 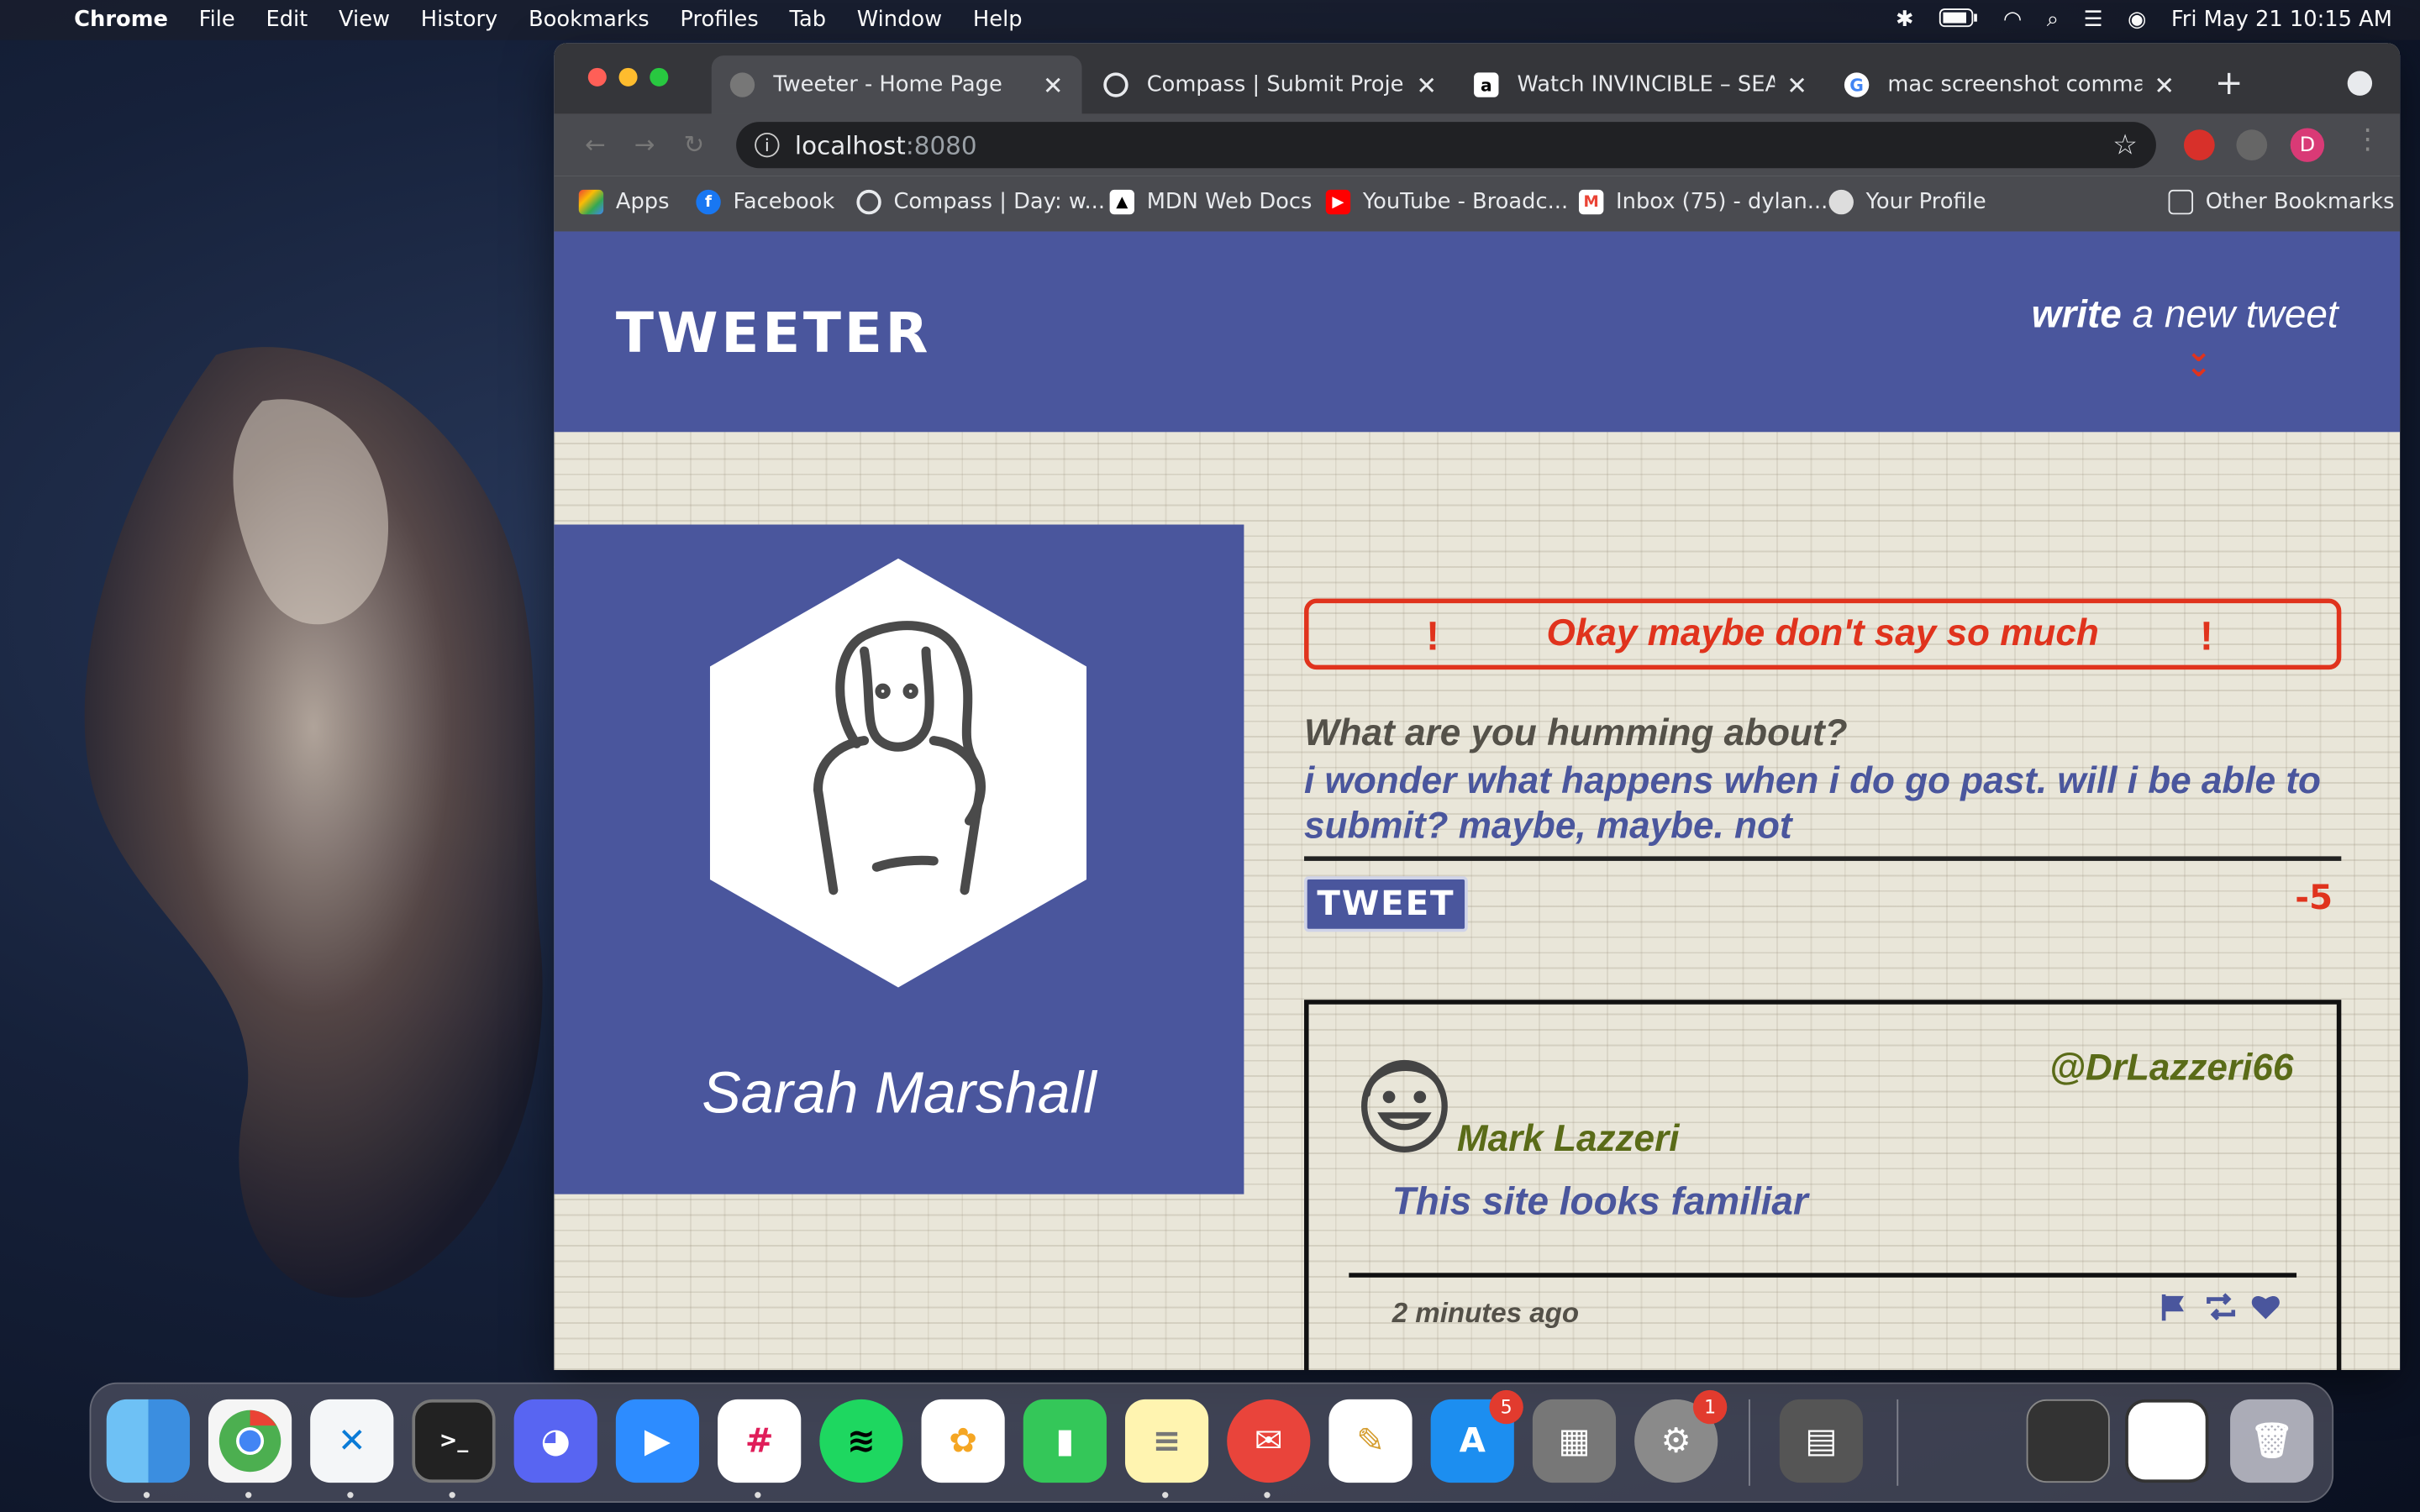 What do you see at coordinates (1905, 20) in the screenshot?
I see `bluetooth-icon: ✱` at bounding box center [1905, 20].